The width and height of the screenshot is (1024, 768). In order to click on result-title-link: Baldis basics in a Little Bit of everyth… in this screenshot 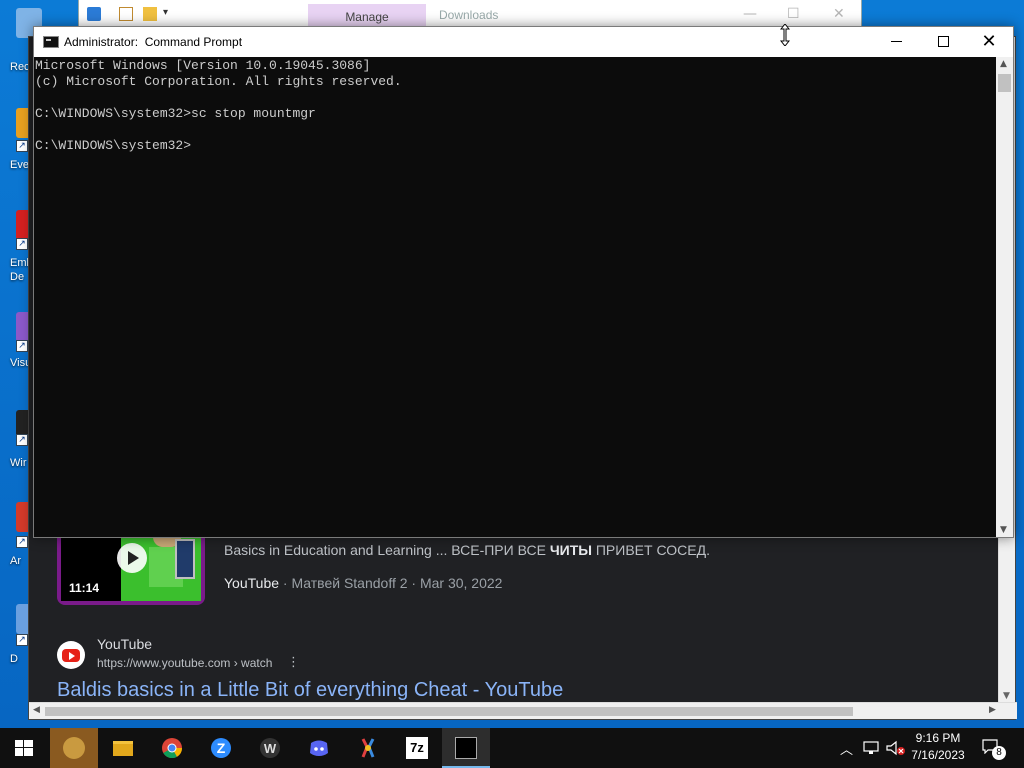, I will do `click(310, 690)`.